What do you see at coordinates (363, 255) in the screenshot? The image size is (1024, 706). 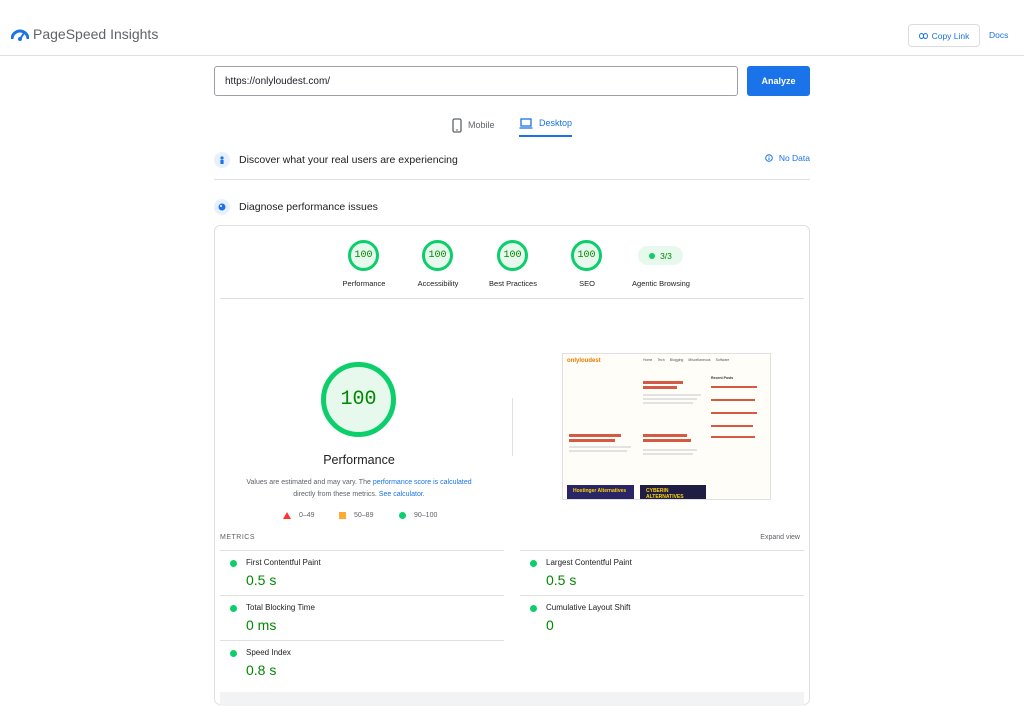 I see `performance-score-gauge: 100` at bounding box center [363, 255].